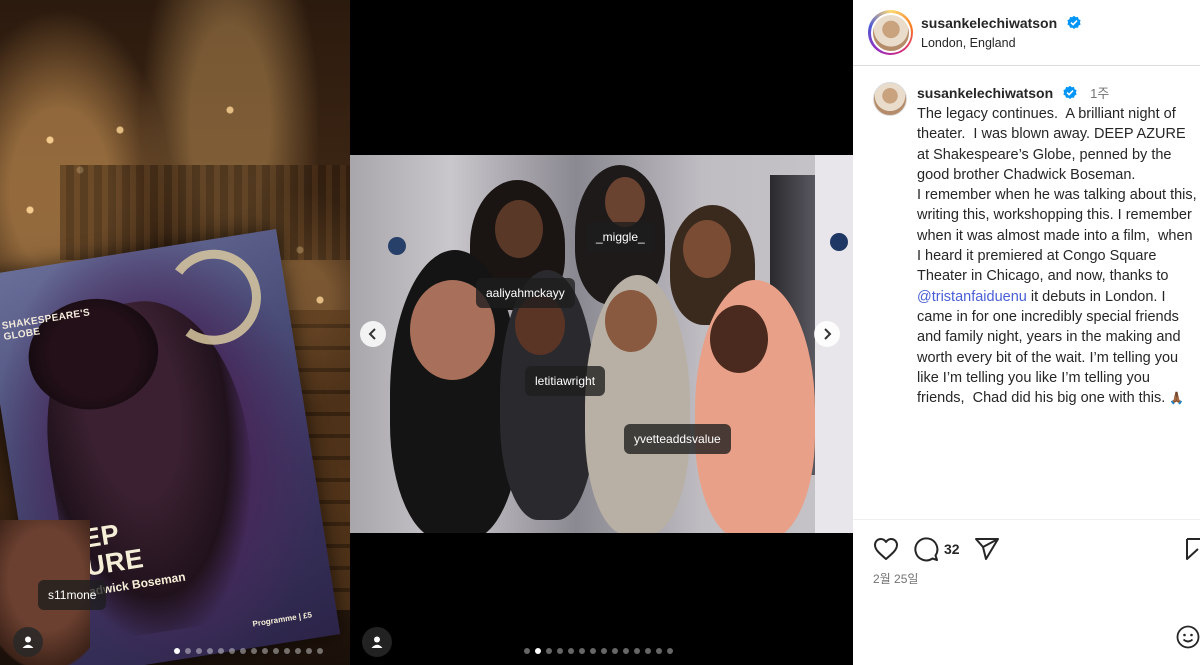  I want to click on chevron-left-icon, so click(372, 334).